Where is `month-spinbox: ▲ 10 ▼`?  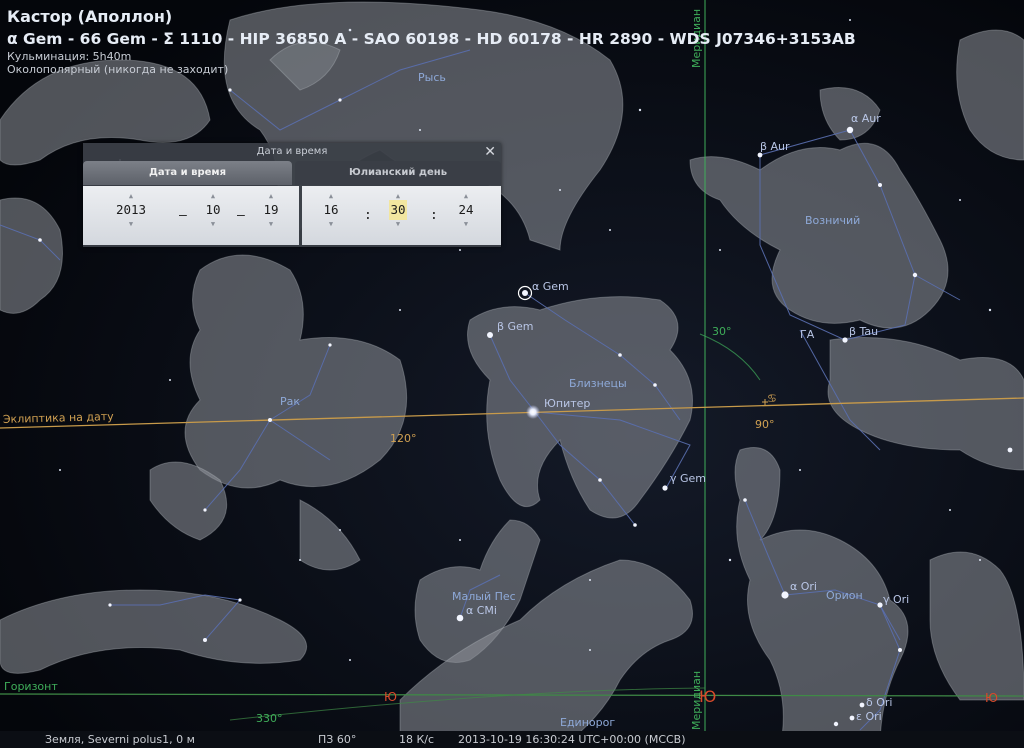 month-spinbox: ▲ 10 ▼ is located at coordinates (213, 210).